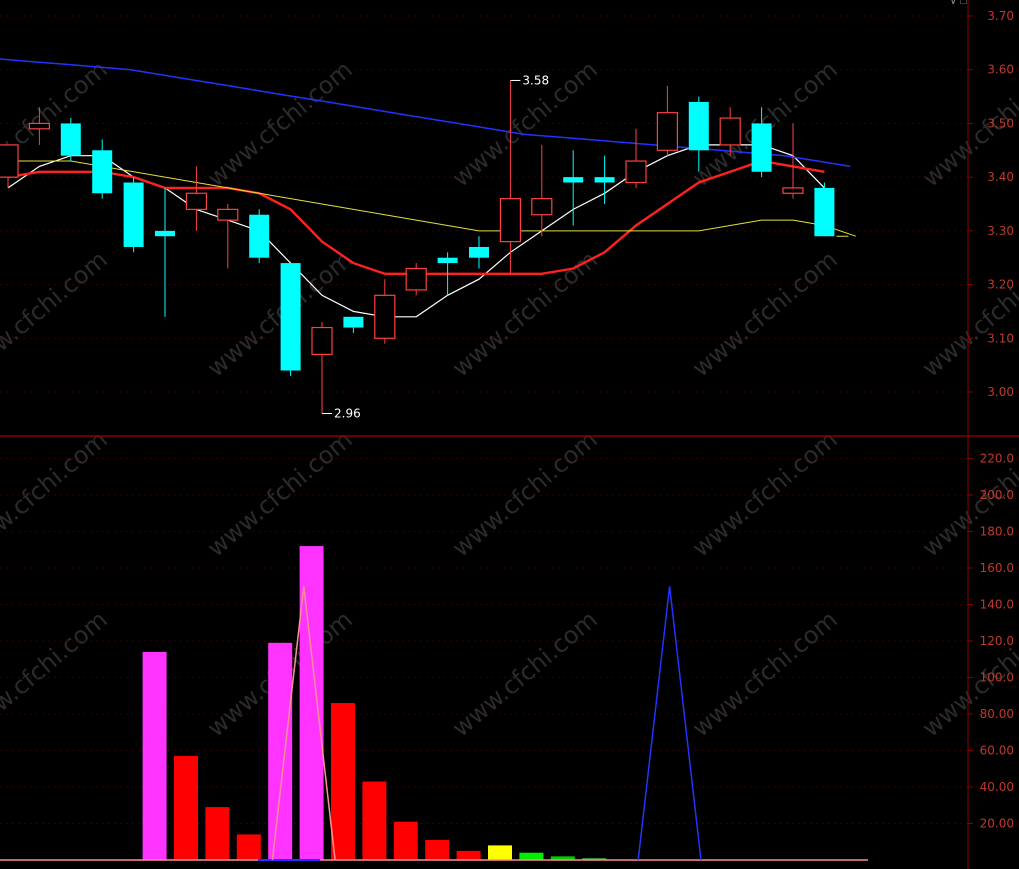  I want to click on price-tick-label: 3.40, so click(1000, 177).